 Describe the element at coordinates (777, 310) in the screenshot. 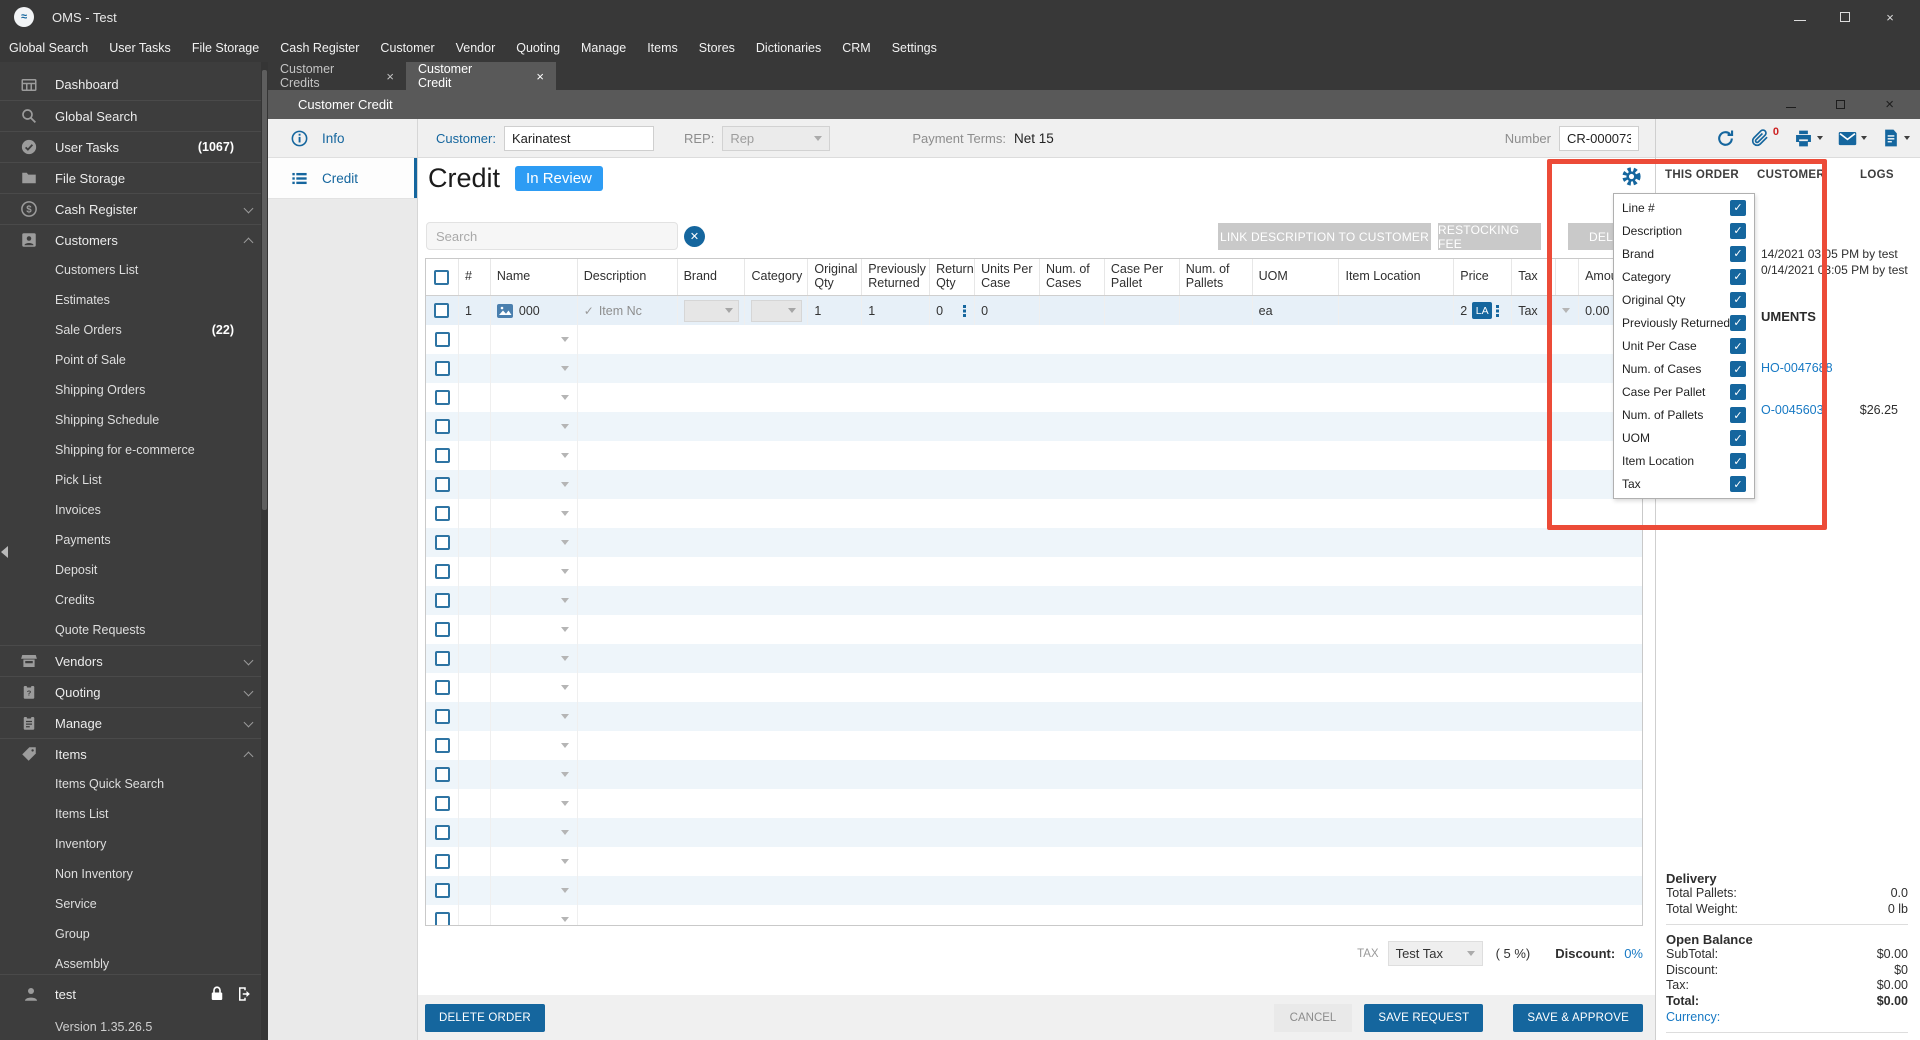

I see `category-dropdown` at that location.